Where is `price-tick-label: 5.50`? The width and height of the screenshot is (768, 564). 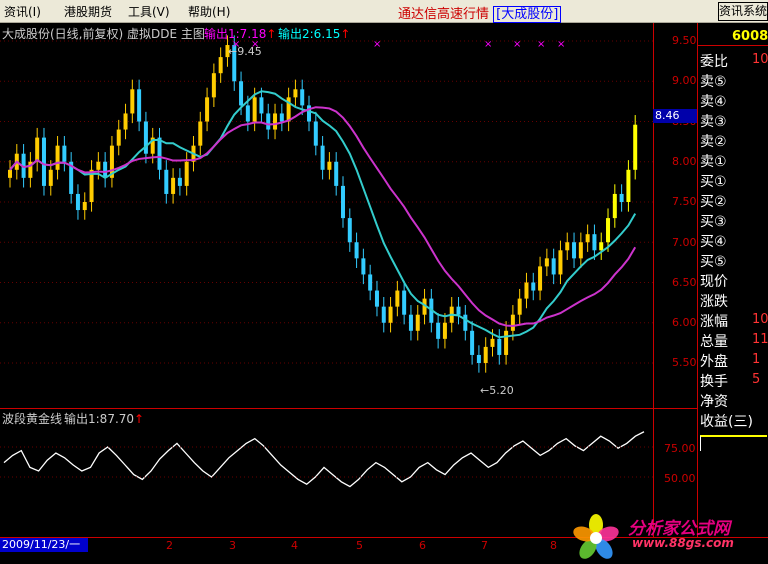
price-tick-label: 5.50 is located at coordinates (684, 363).